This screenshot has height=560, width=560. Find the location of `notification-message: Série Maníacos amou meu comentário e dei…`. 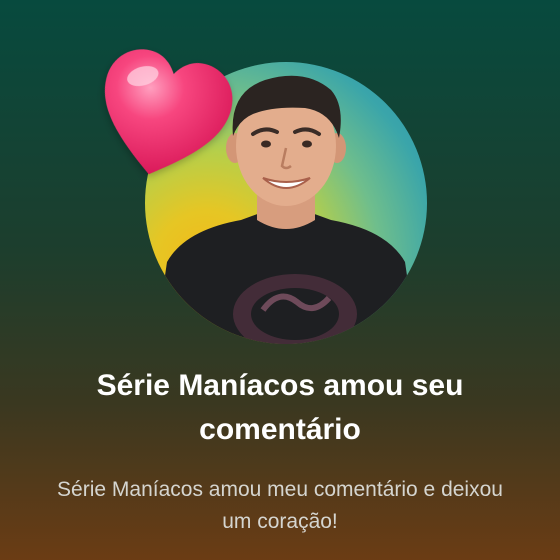

notification-message: Série Maníacos amou meu comentário e dei… is located at coordinates (280, 505).